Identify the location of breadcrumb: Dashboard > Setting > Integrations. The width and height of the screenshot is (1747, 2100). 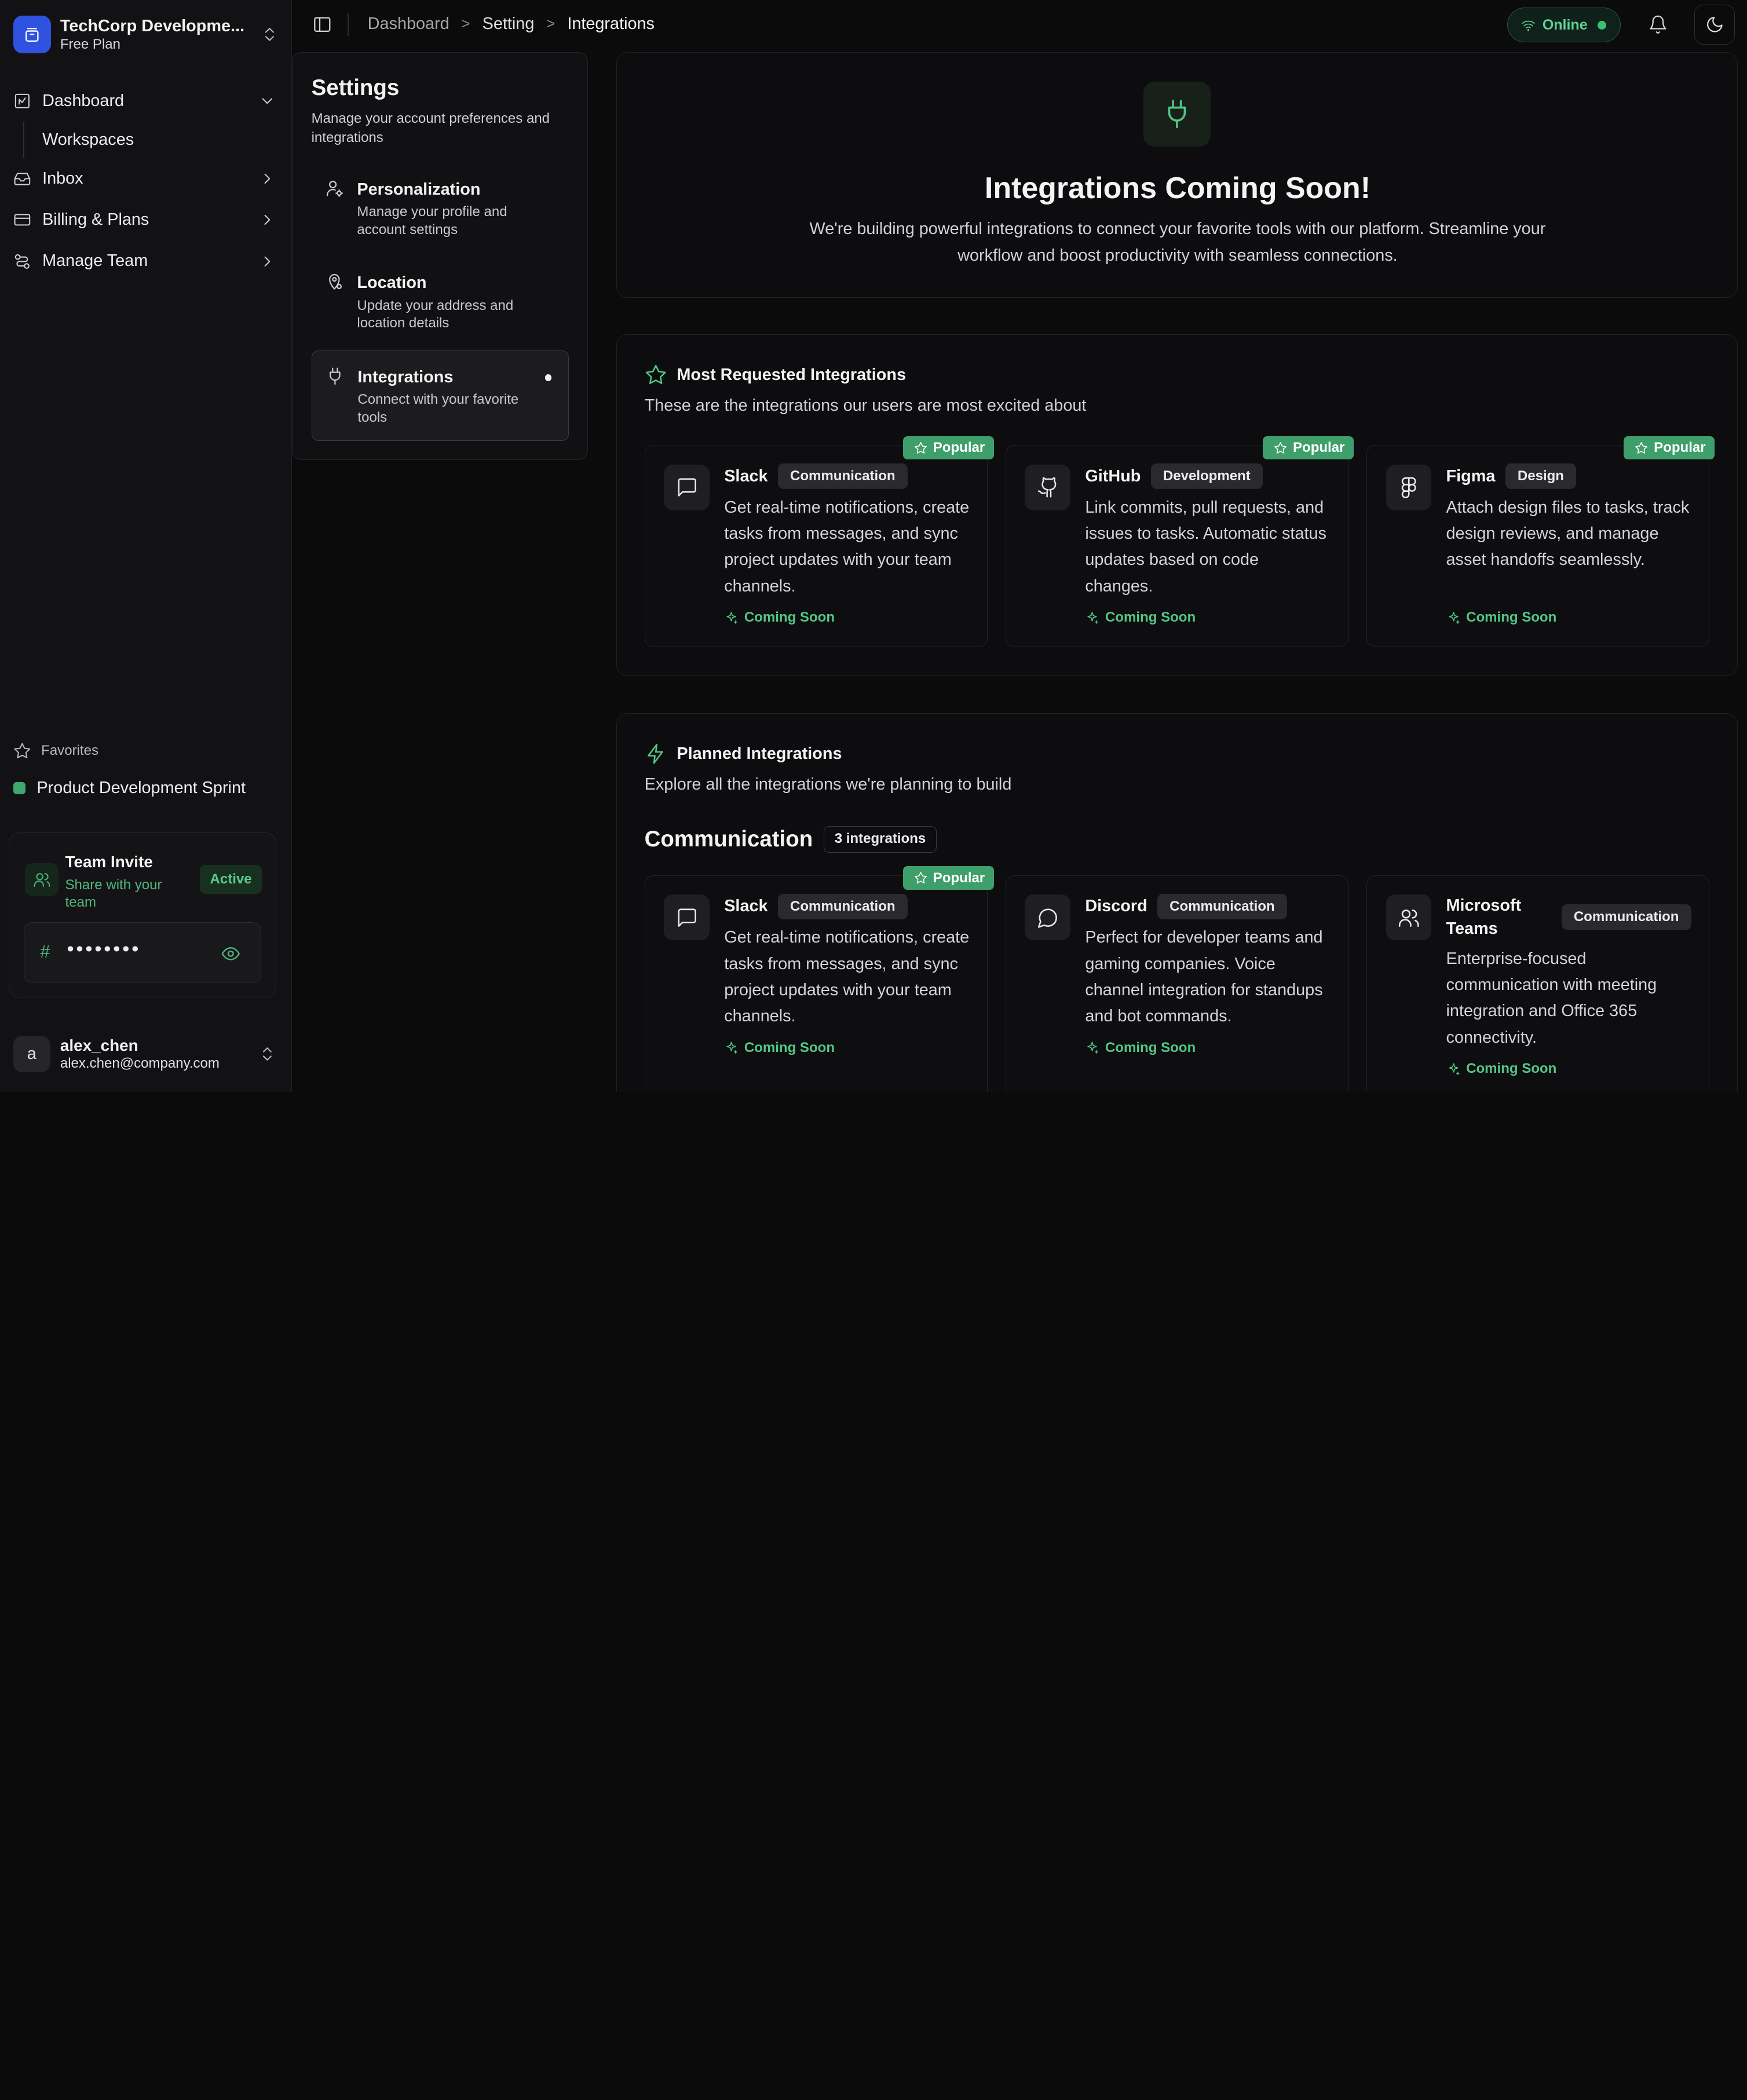
(512, 24).